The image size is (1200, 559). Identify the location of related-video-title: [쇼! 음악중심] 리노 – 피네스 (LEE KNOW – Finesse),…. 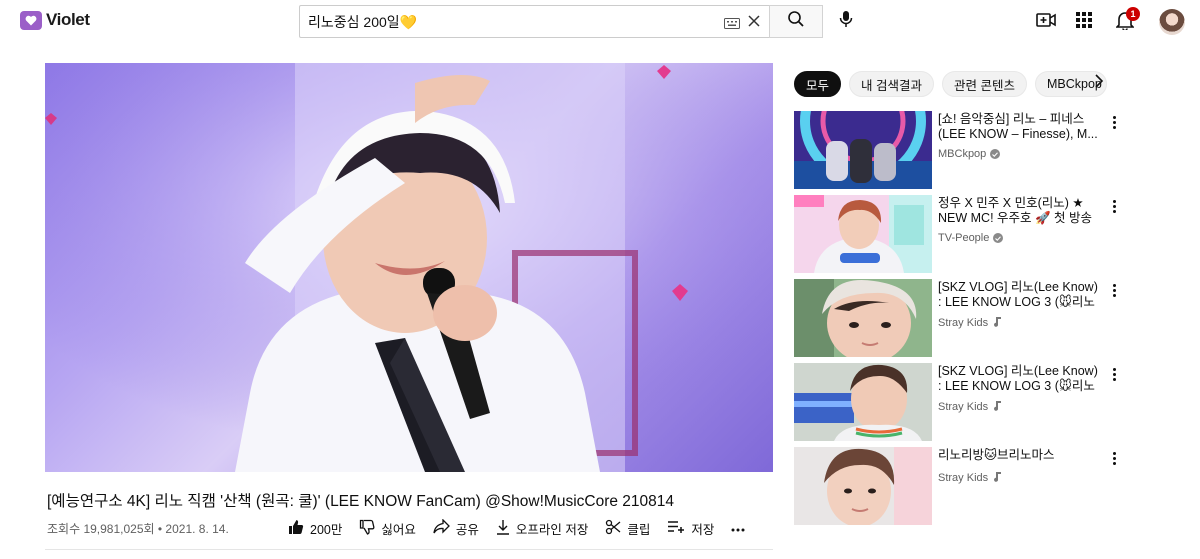
(1018, 126).